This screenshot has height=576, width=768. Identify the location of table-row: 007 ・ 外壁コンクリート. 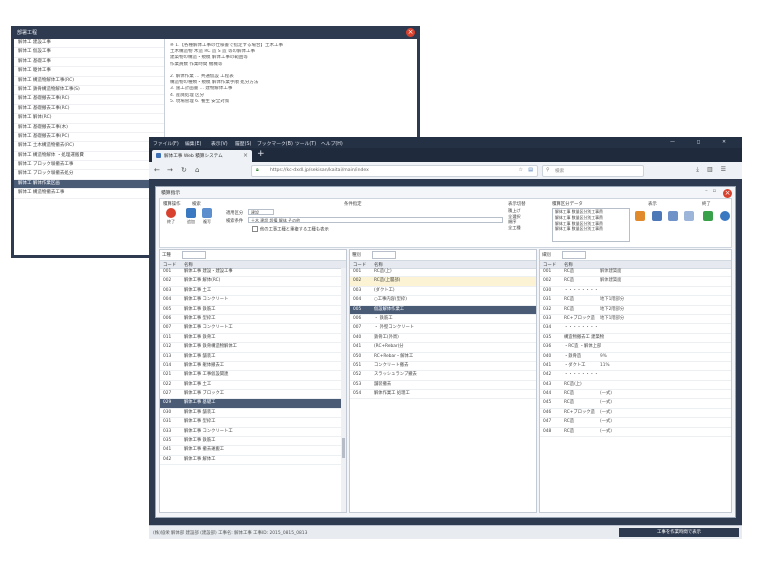
(443, 329).